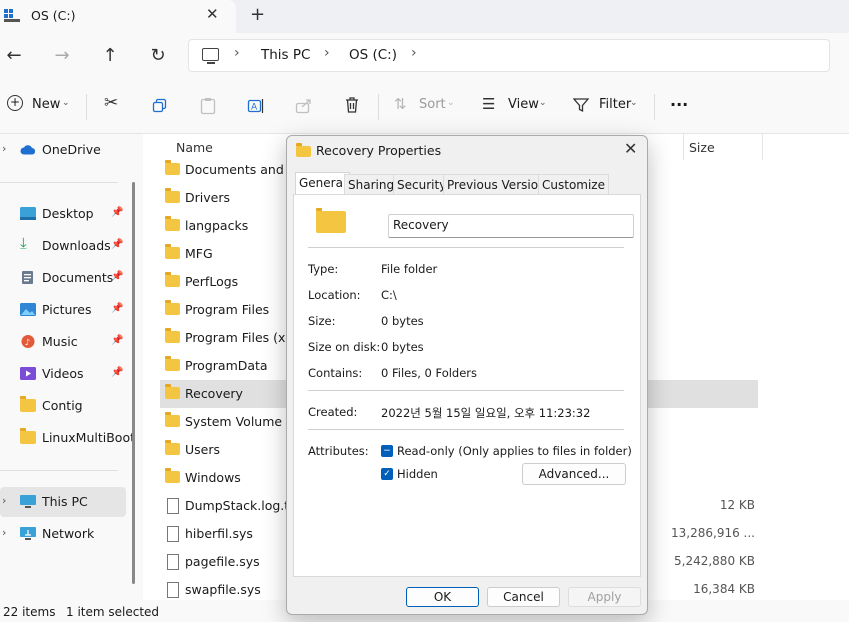 The image size is (849, 622). What do you see at coordinates (226, 365) in the screenshot?
I see `file-name: ProgramData` at bounding box center [226, 365].